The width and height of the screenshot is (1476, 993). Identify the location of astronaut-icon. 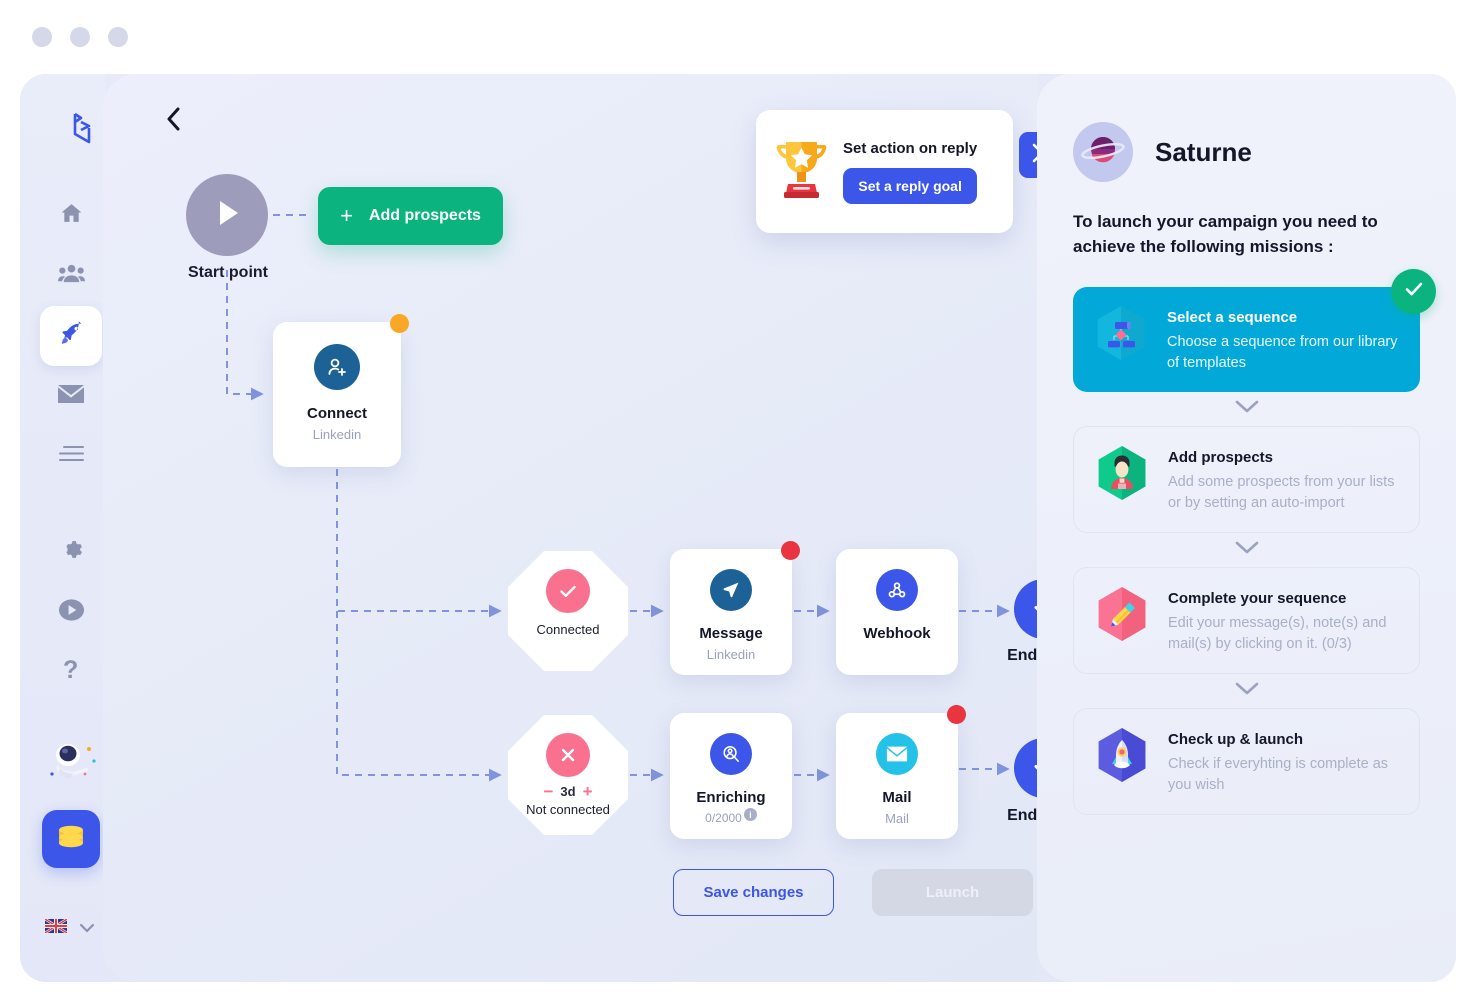
(72, 764).